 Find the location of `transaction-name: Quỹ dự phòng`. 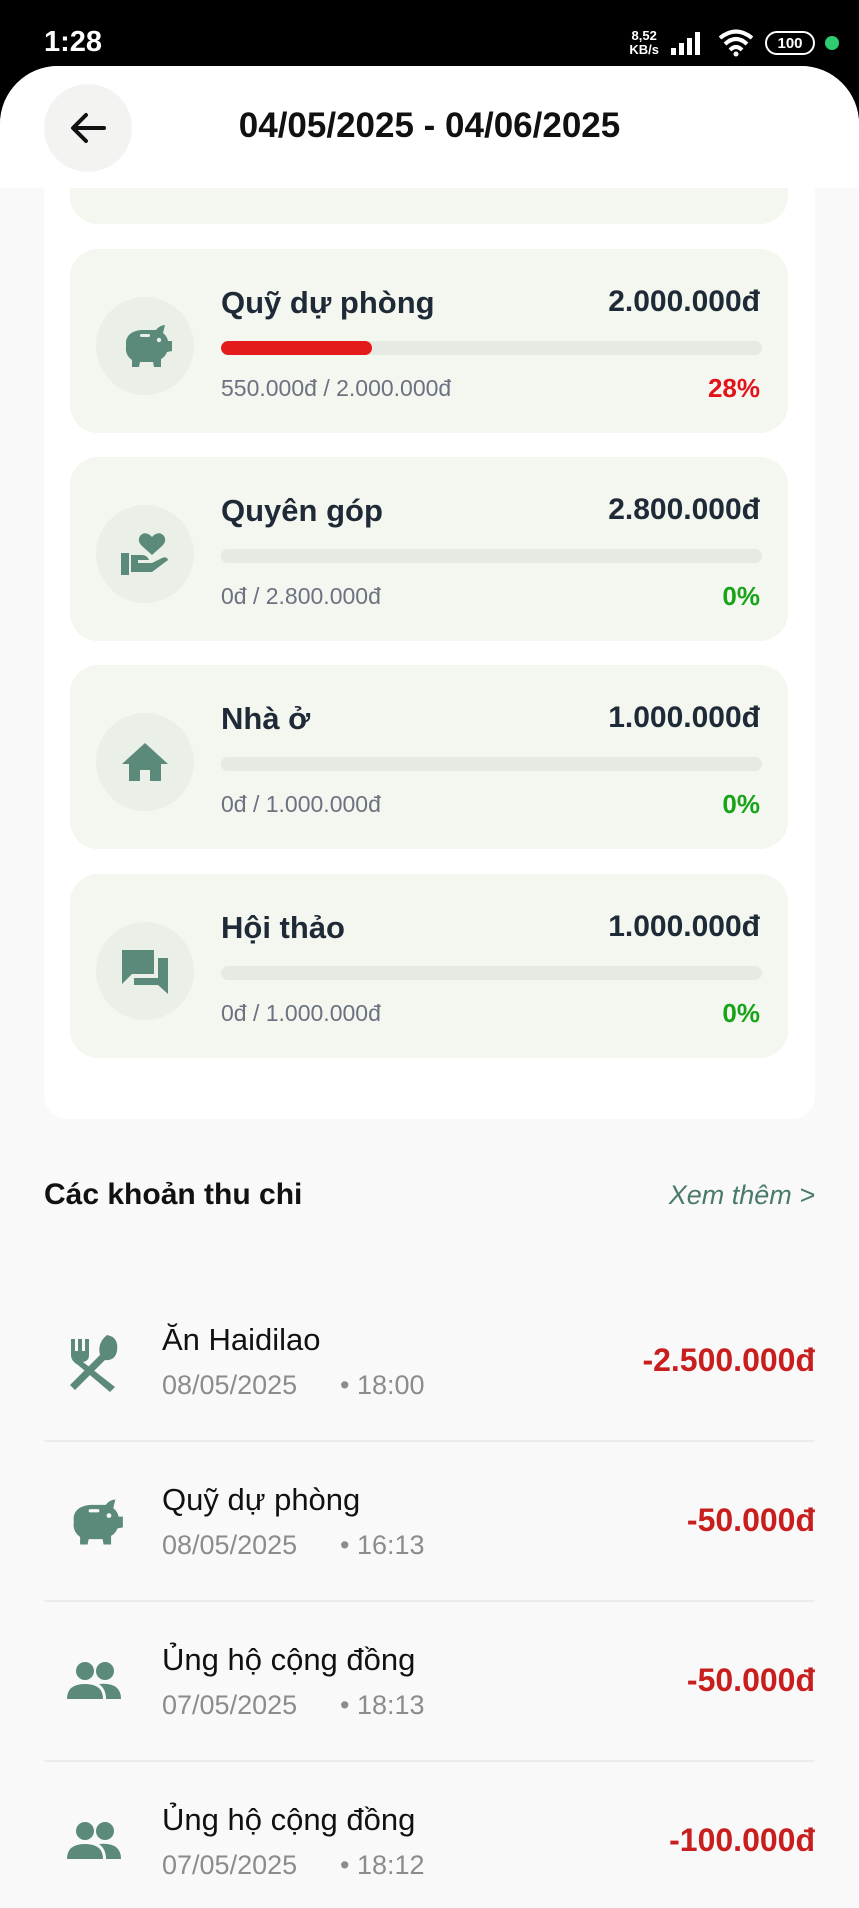

transaction-name: Quỹ dự phòng is located at coordinates (261, 1499).